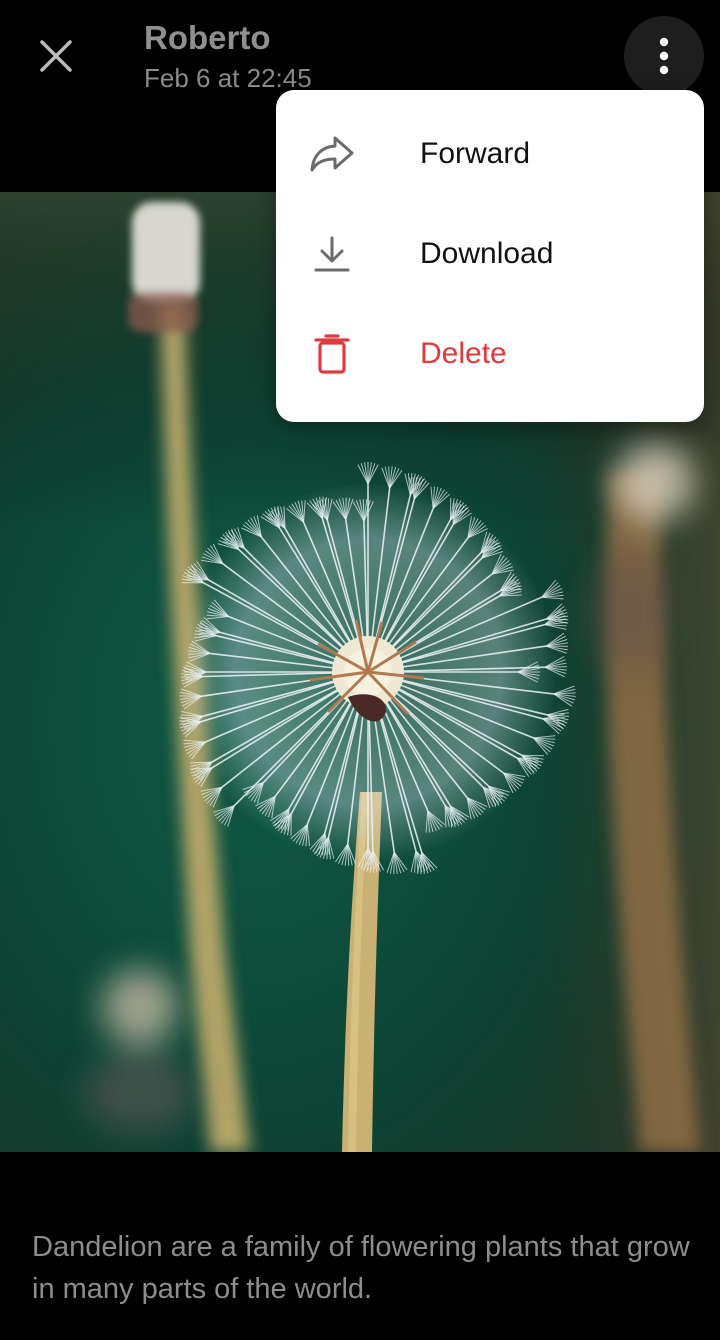 Image resolution: width=720 pixels, height=1340 pixels. What do you see at coordinates (487, 253) in the screenshot?
I see `menu-item-label: Download` at bounding box center [487, 253].